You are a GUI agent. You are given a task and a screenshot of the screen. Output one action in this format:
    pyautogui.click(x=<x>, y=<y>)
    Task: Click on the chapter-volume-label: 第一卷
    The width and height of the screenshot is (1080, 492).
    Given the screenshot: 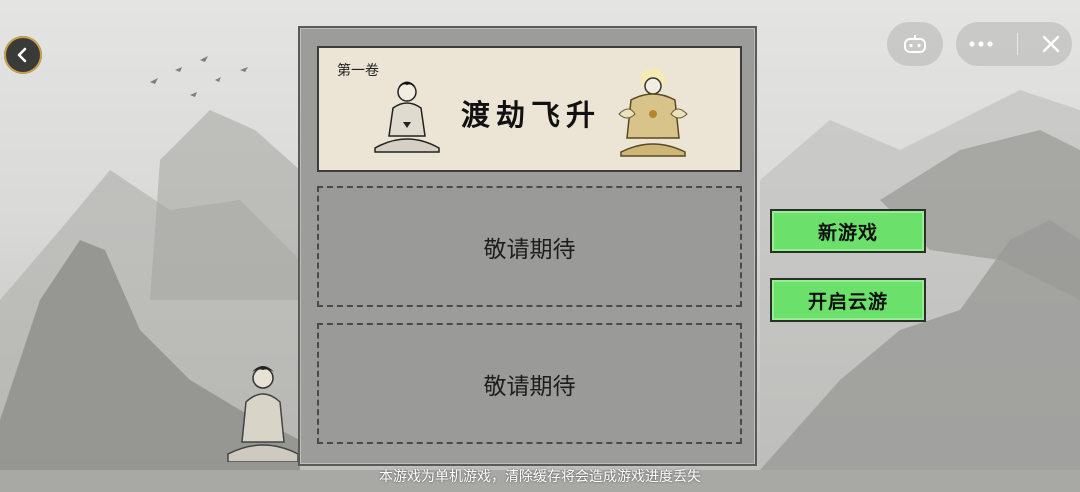 What is the action you would take?
    pyautogui.click(x=358, y=71)
    